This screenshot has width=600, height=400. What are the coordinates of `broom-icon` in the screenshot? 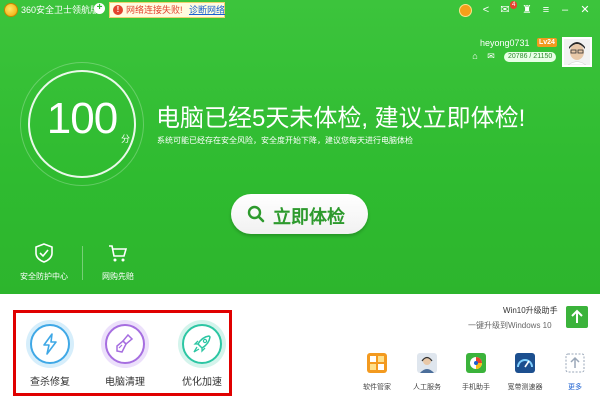 It's located at (125, 343).